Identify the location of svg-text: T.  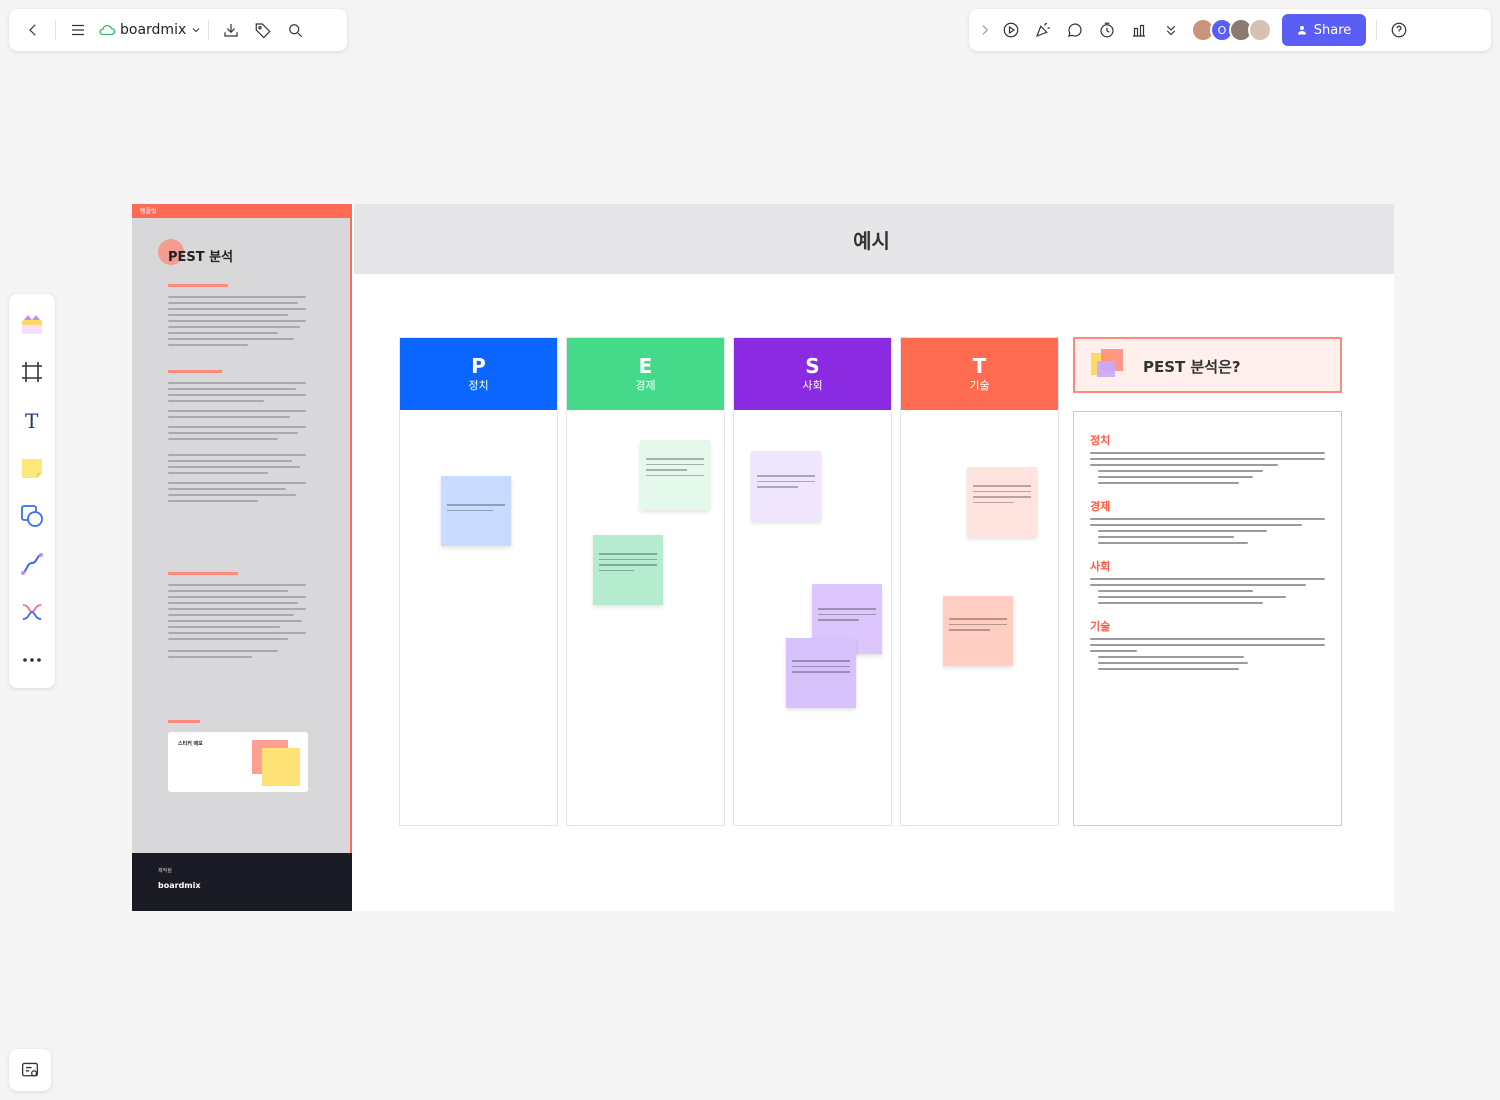
(32, 421).